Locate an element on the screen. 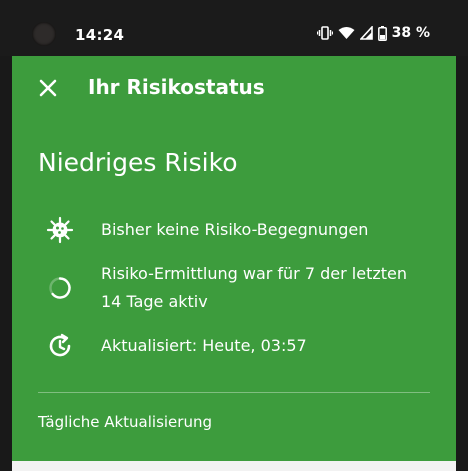  top-app-bar: Ihr Risikostatus is located at coordinates (234, 88).